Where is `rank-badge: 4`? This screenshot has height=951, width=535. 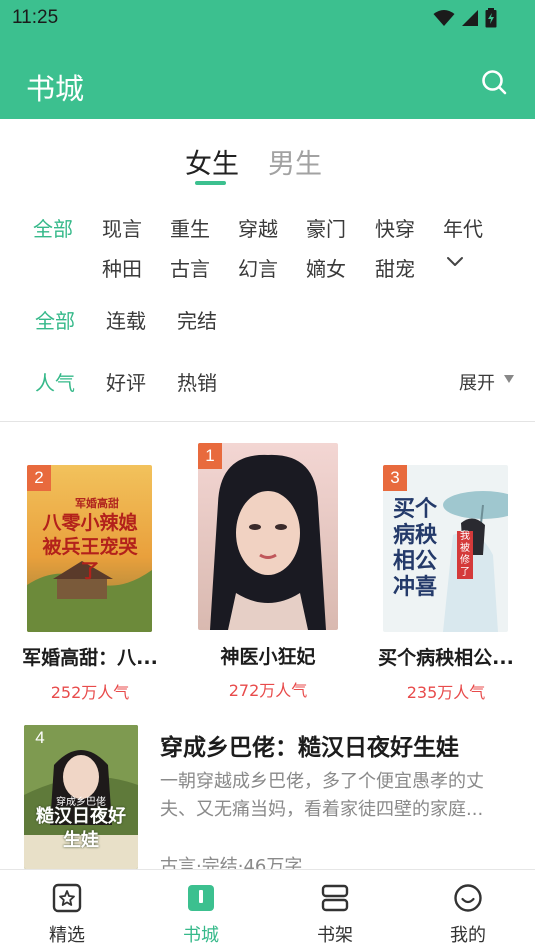
rank-badge: 4 is located at coordinates (40, 737).